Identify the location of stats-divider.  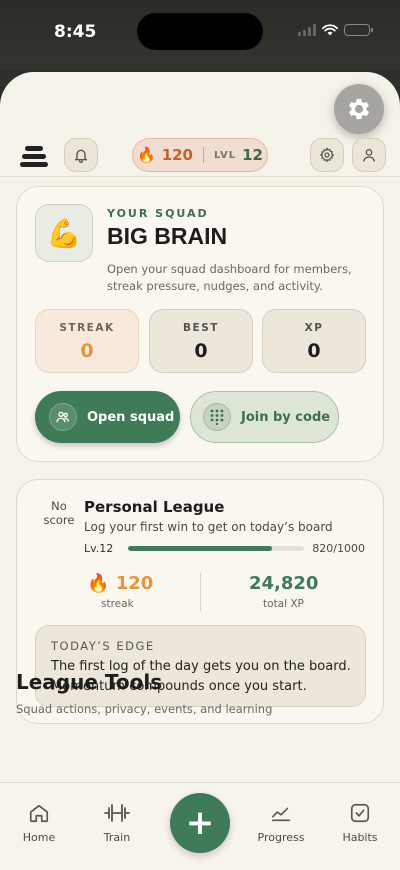
(200, 592).